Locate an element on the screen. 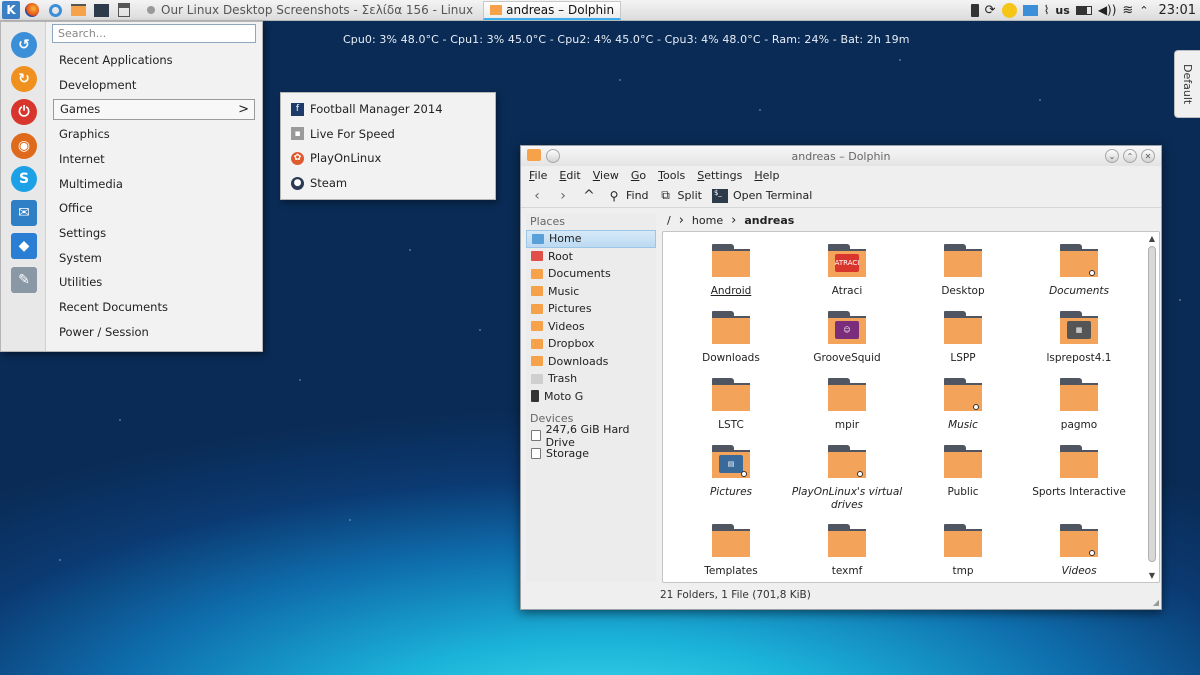 The height and width of the screenshot is (675, 1200). file-item: pagmo is located at coordinates (1079, 407).